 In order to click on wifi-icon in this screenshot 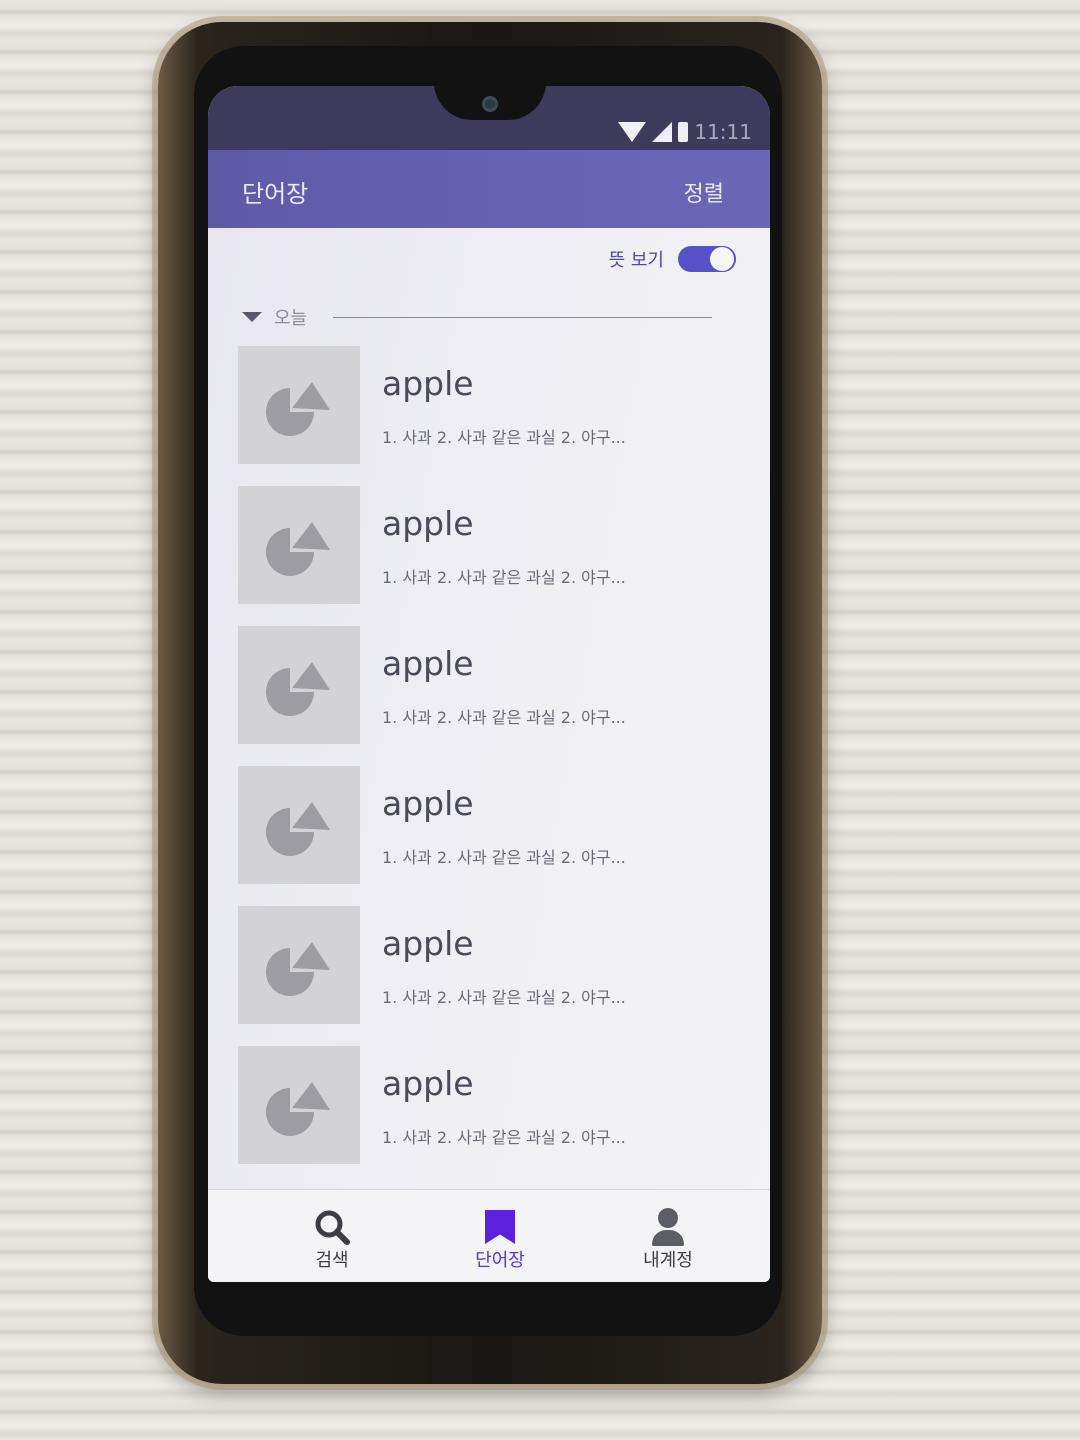, I will do `click(632, 132)`.